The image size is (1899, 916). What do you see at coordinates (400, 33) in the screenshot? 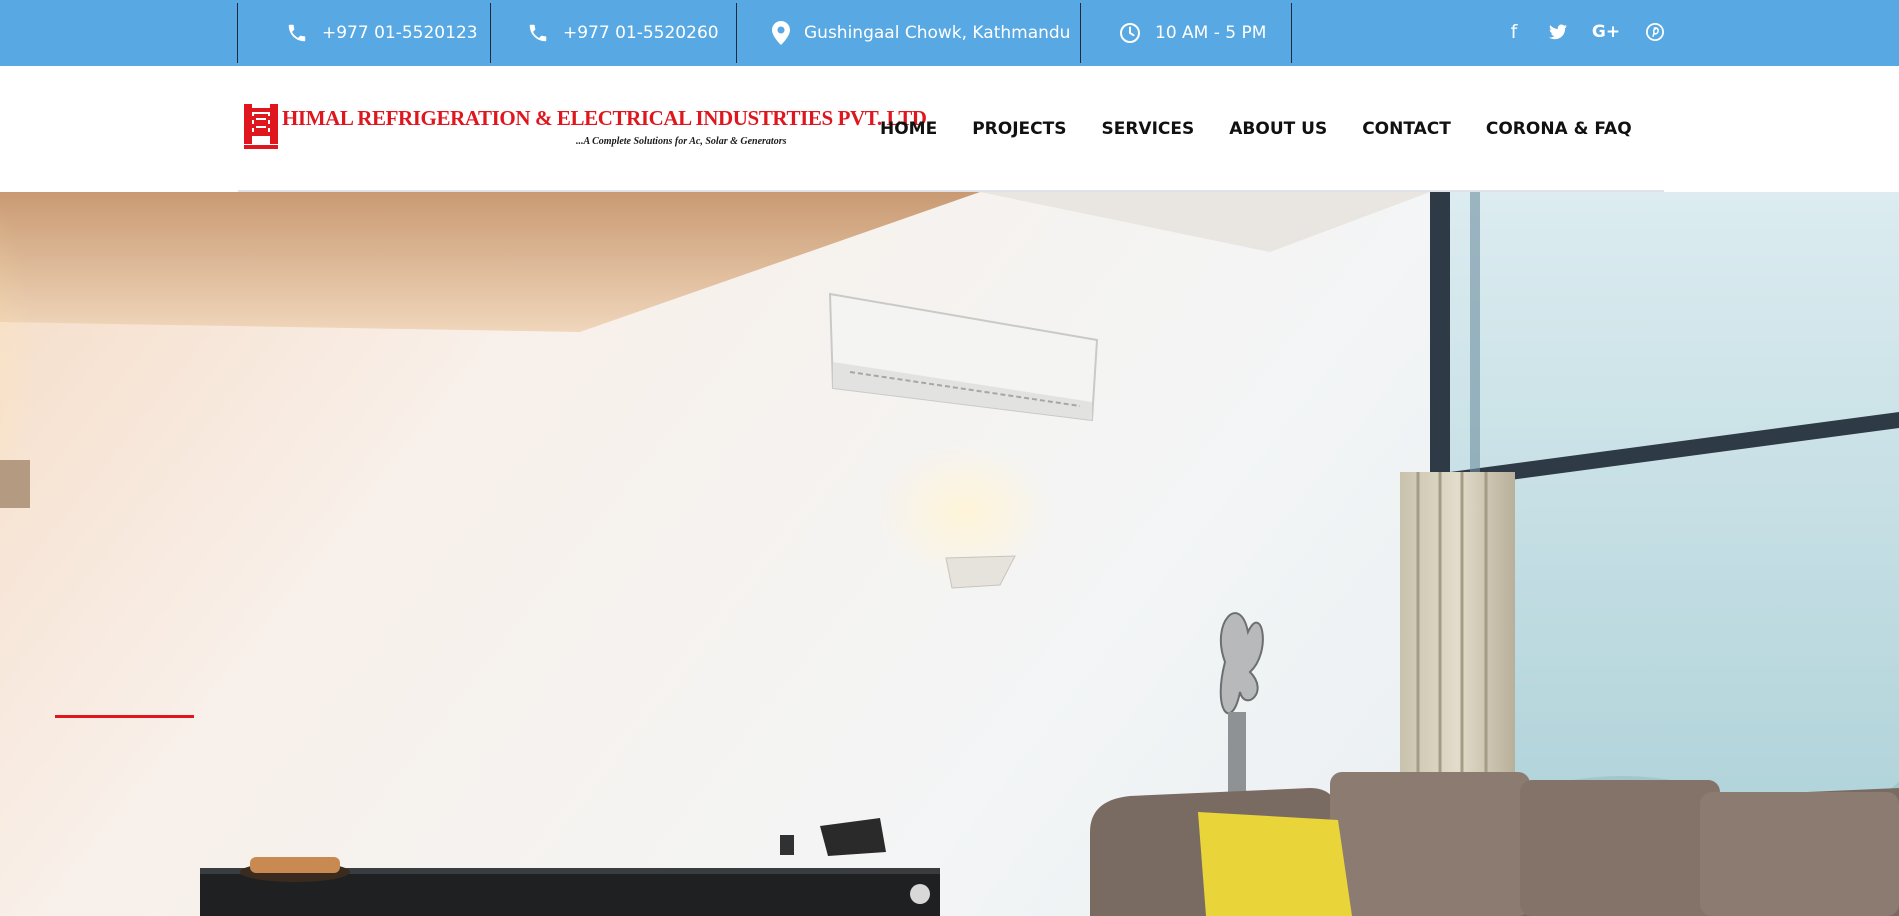
I see `phone-1-text: +977 01-5520123` at bounding box center [400, 33].